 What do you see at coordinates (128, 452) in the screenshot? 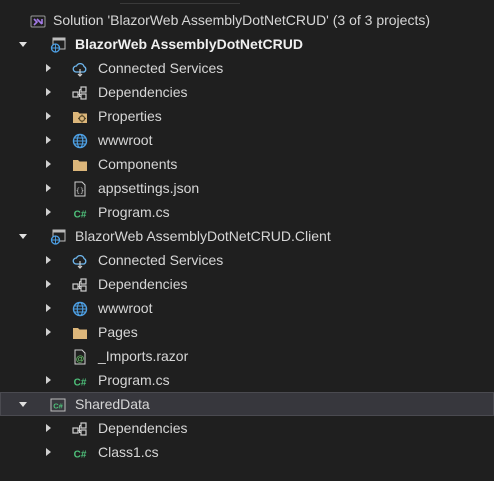
I see `tree-item-label: Class1.cs` at bounding box center [128, 452].